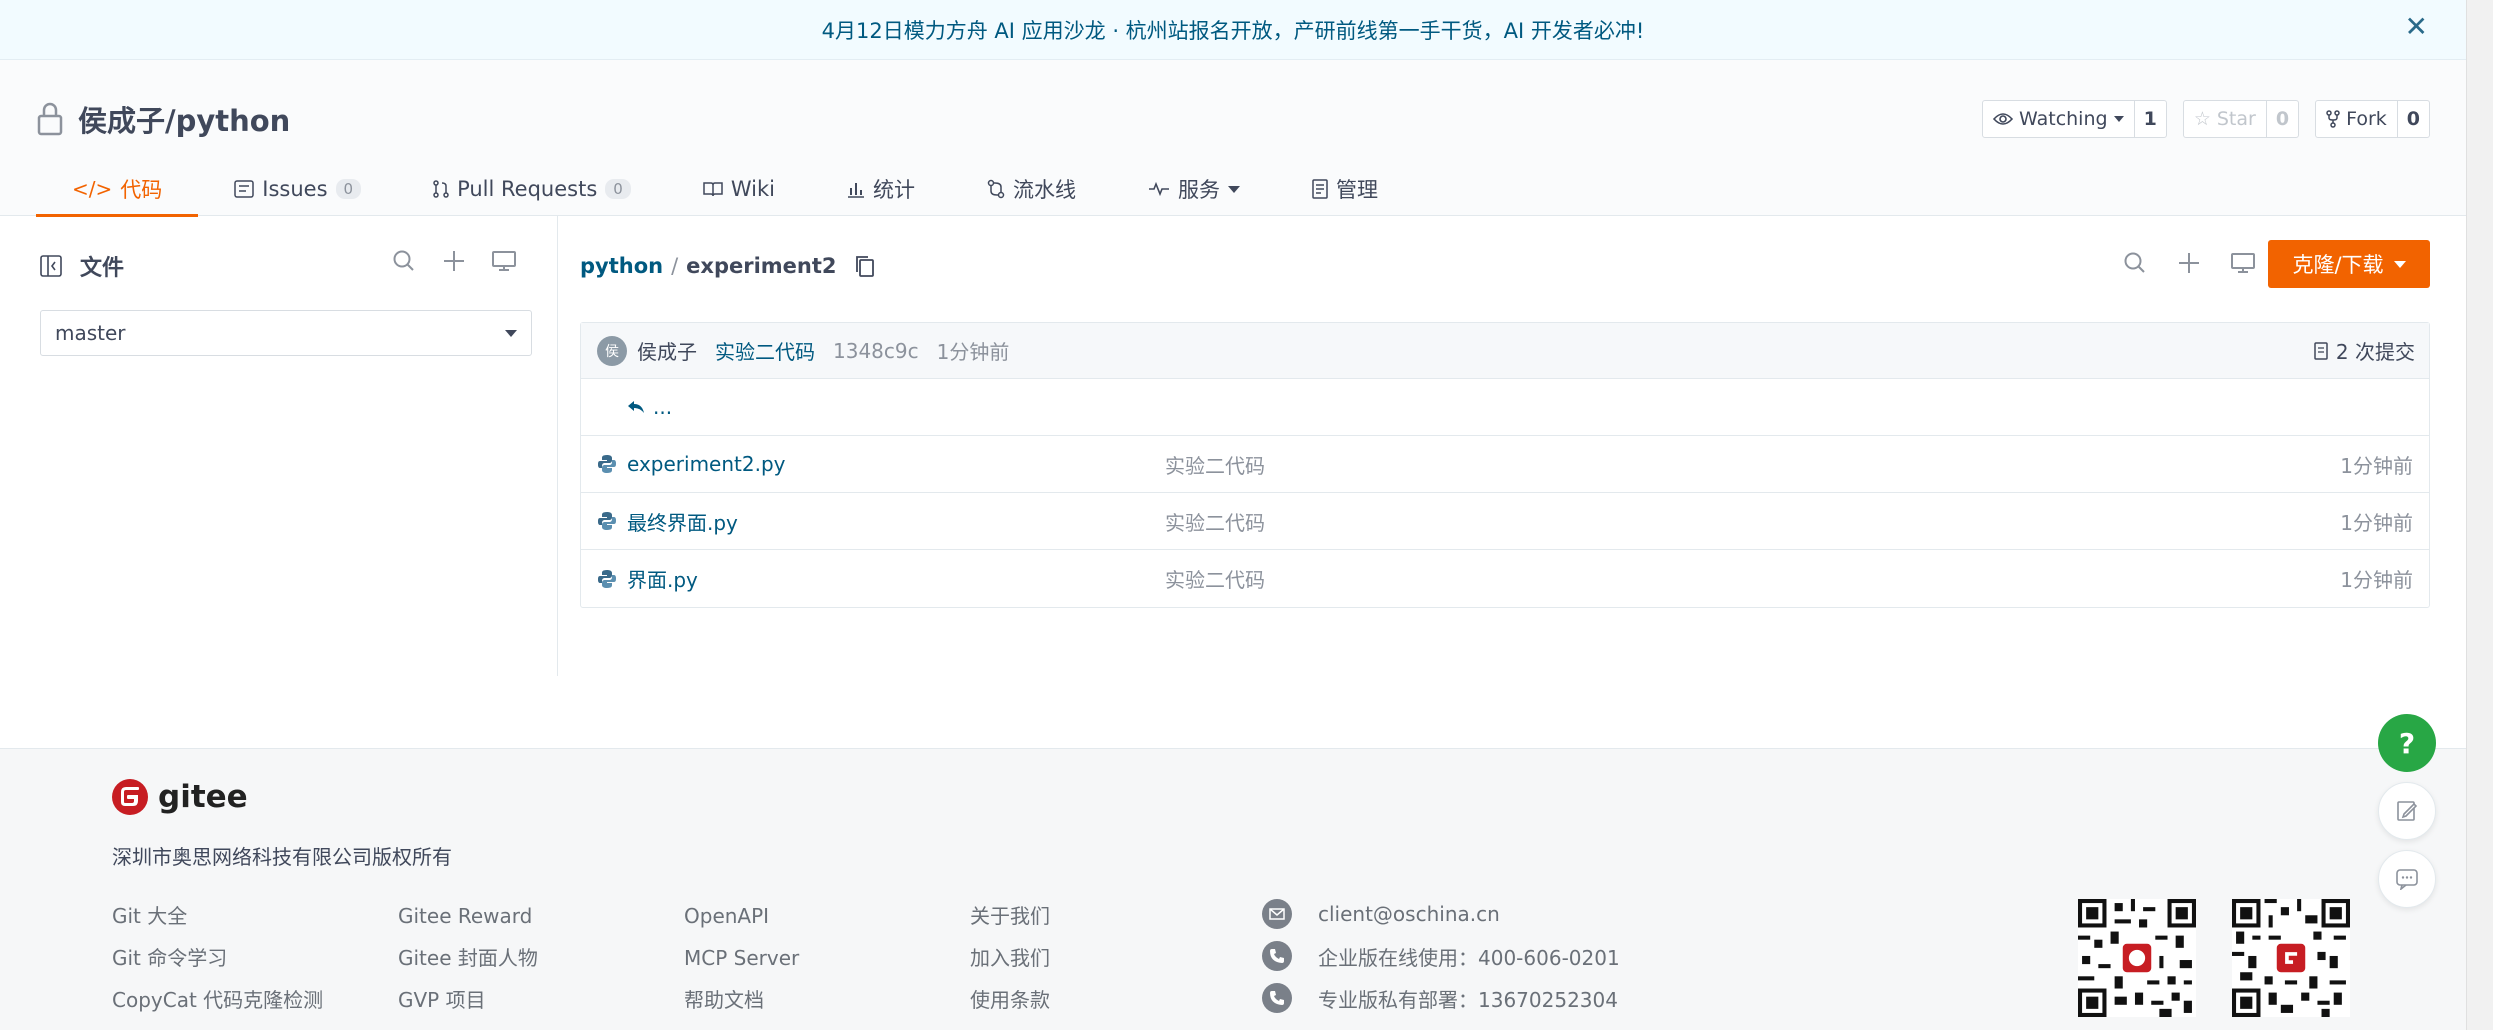  Describe the element at coordinates (741, 916) in the screenshot. I see `footer-link: OpenAPI` at that location.